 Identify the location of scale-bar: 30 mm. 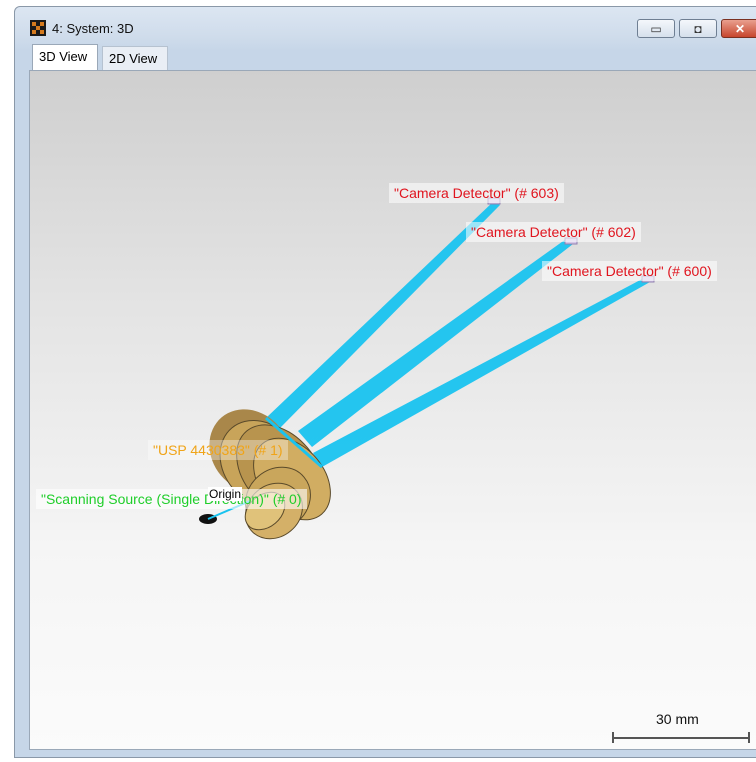
(682, 727).